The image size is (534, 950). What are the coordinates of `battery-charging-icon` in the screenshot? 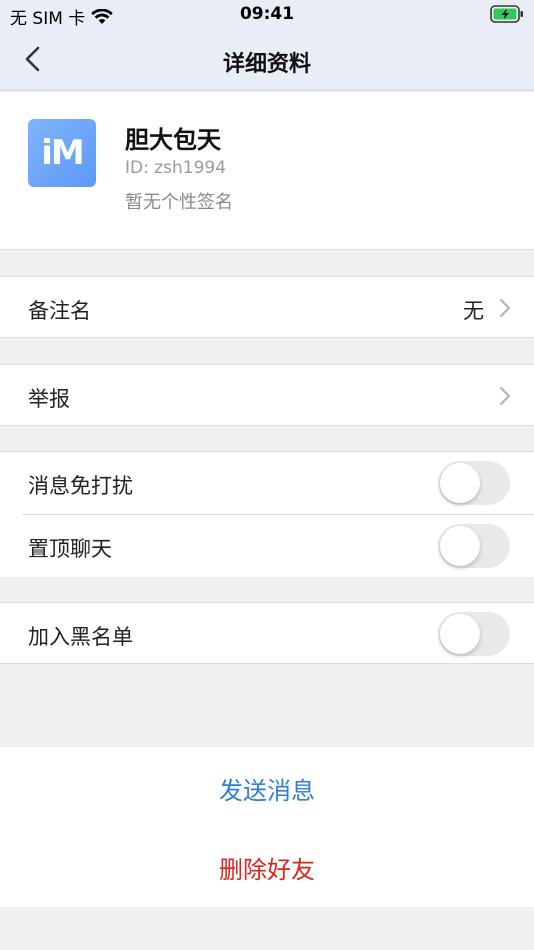 It's located at (507, 16).